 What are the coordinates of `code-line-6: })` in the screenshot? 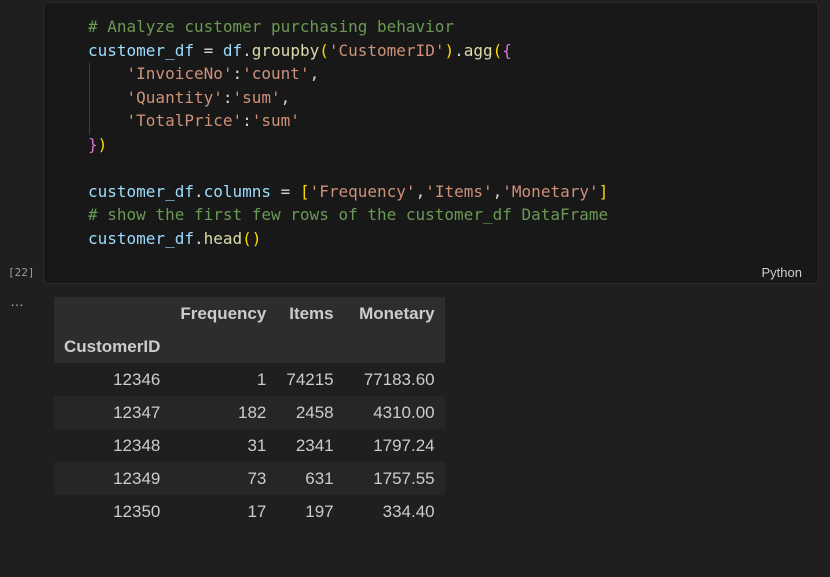 It's located at (348, 145).